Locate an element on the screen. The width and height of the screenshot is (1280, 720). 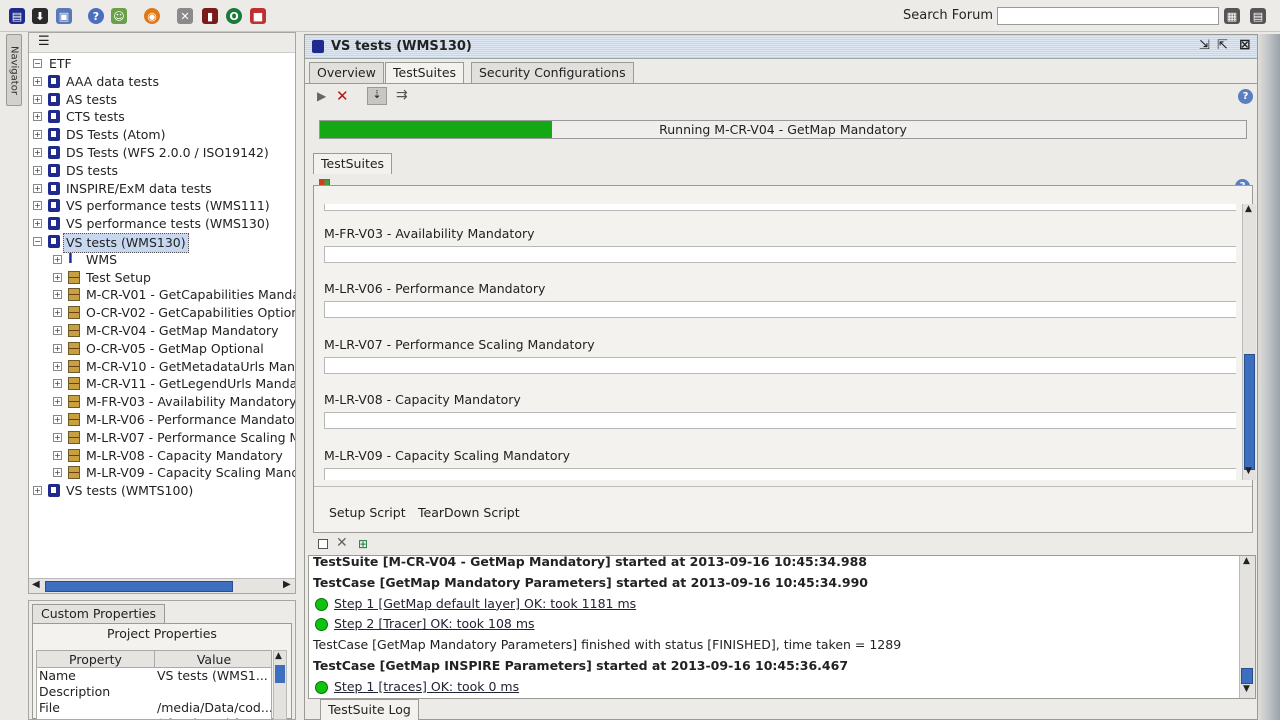
property-value-cell is located at coordinates (214, 692).